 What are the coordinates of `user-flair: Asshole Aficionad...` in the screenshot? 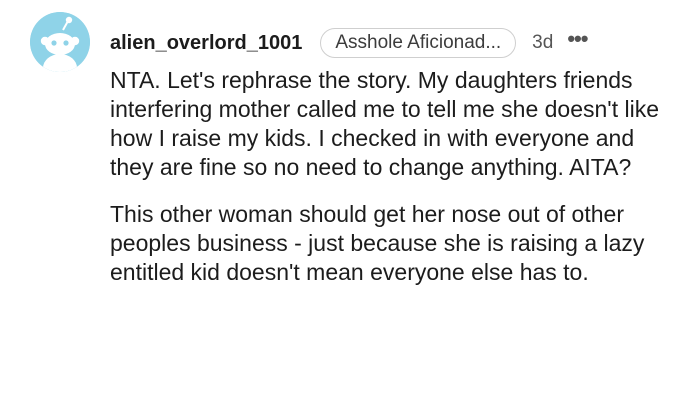 It's located at (418, 43).